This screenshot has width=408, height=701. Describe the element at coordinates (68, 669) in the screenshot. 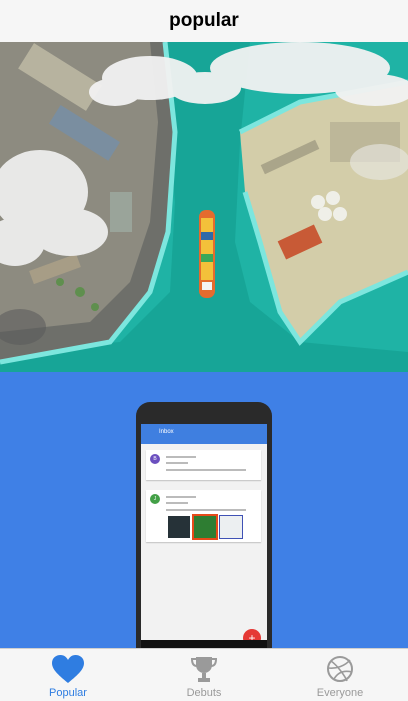

I see `heart-icon` at that location.